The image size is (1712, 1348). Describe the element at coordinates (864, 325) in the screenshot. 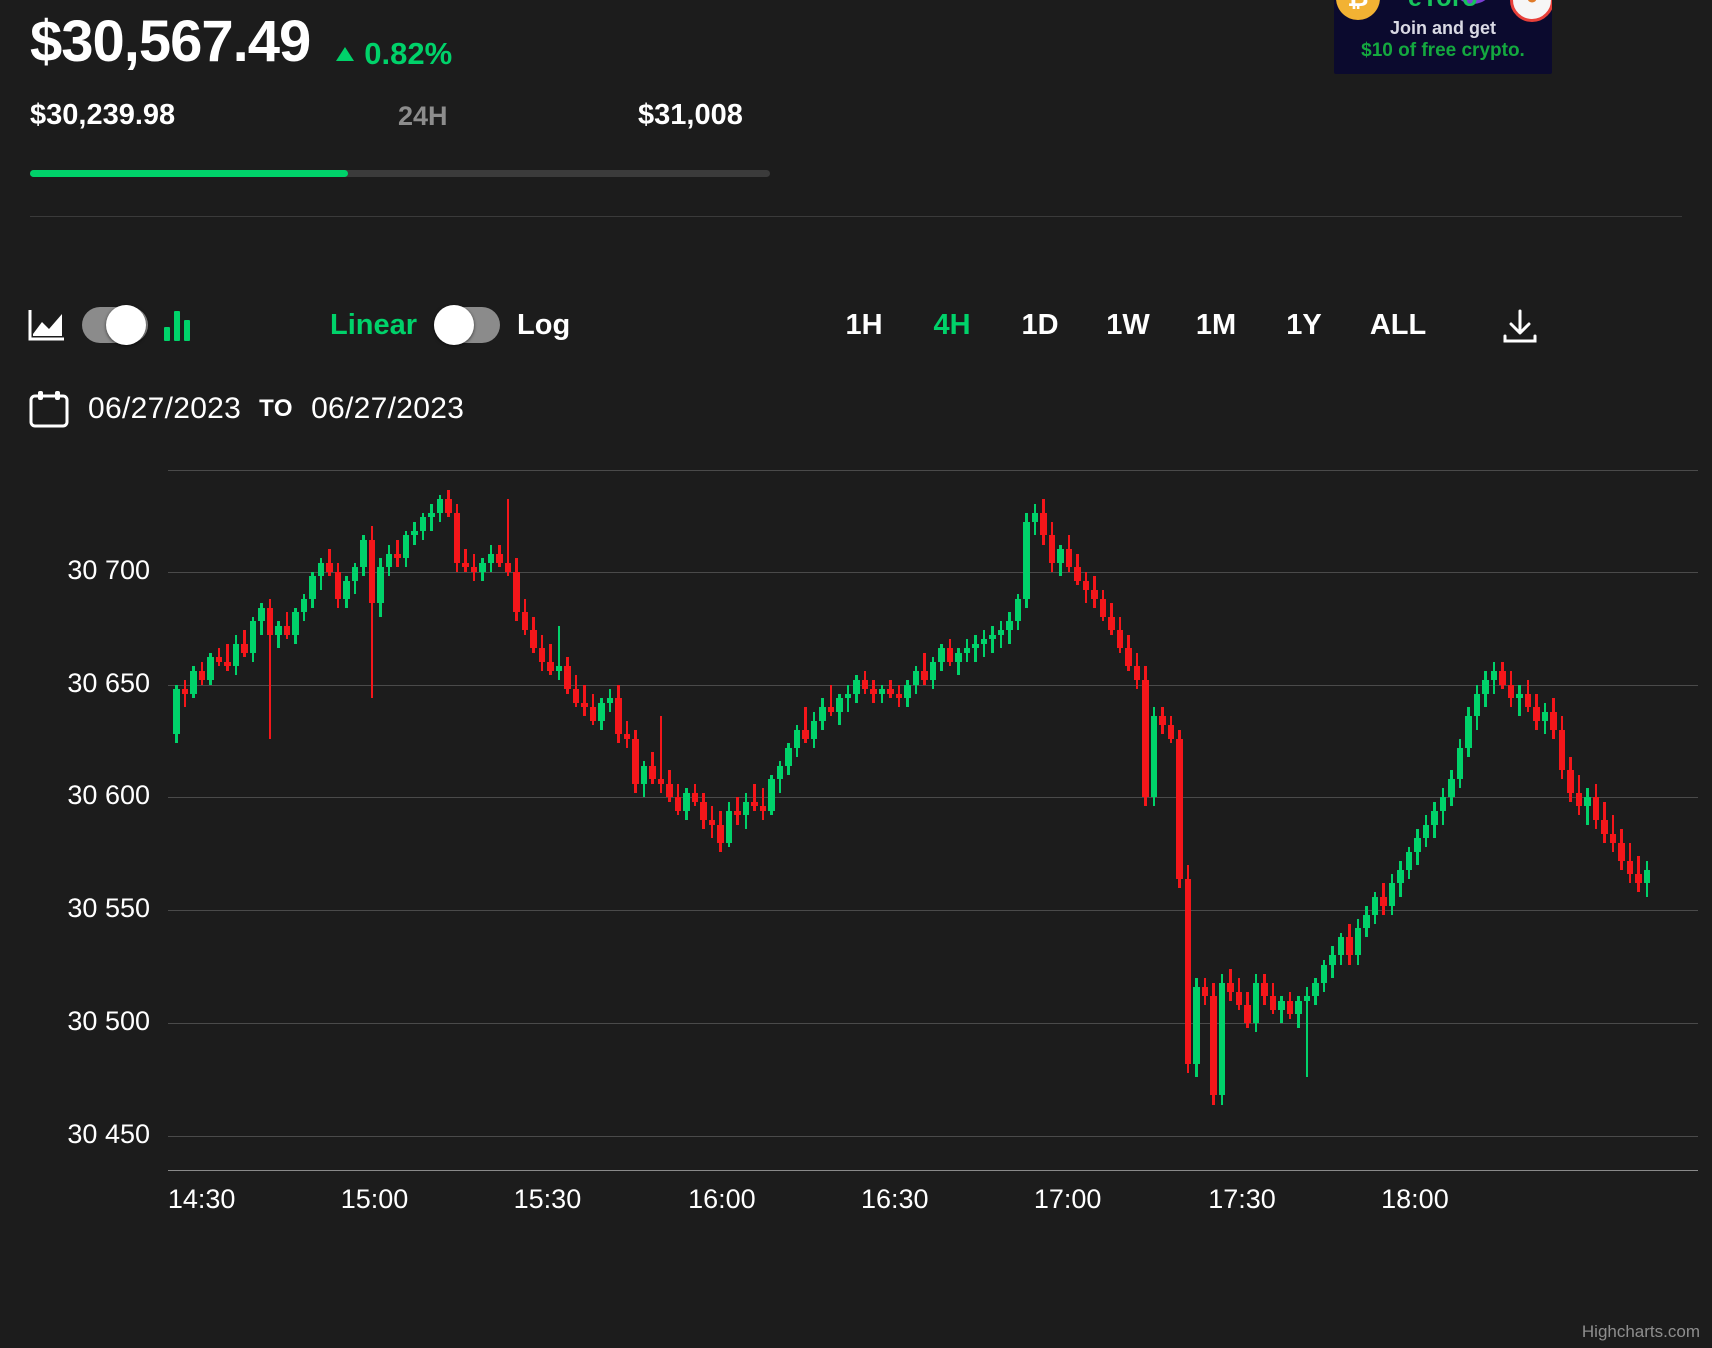

I see `timeframe-1h: 1H` at that location.